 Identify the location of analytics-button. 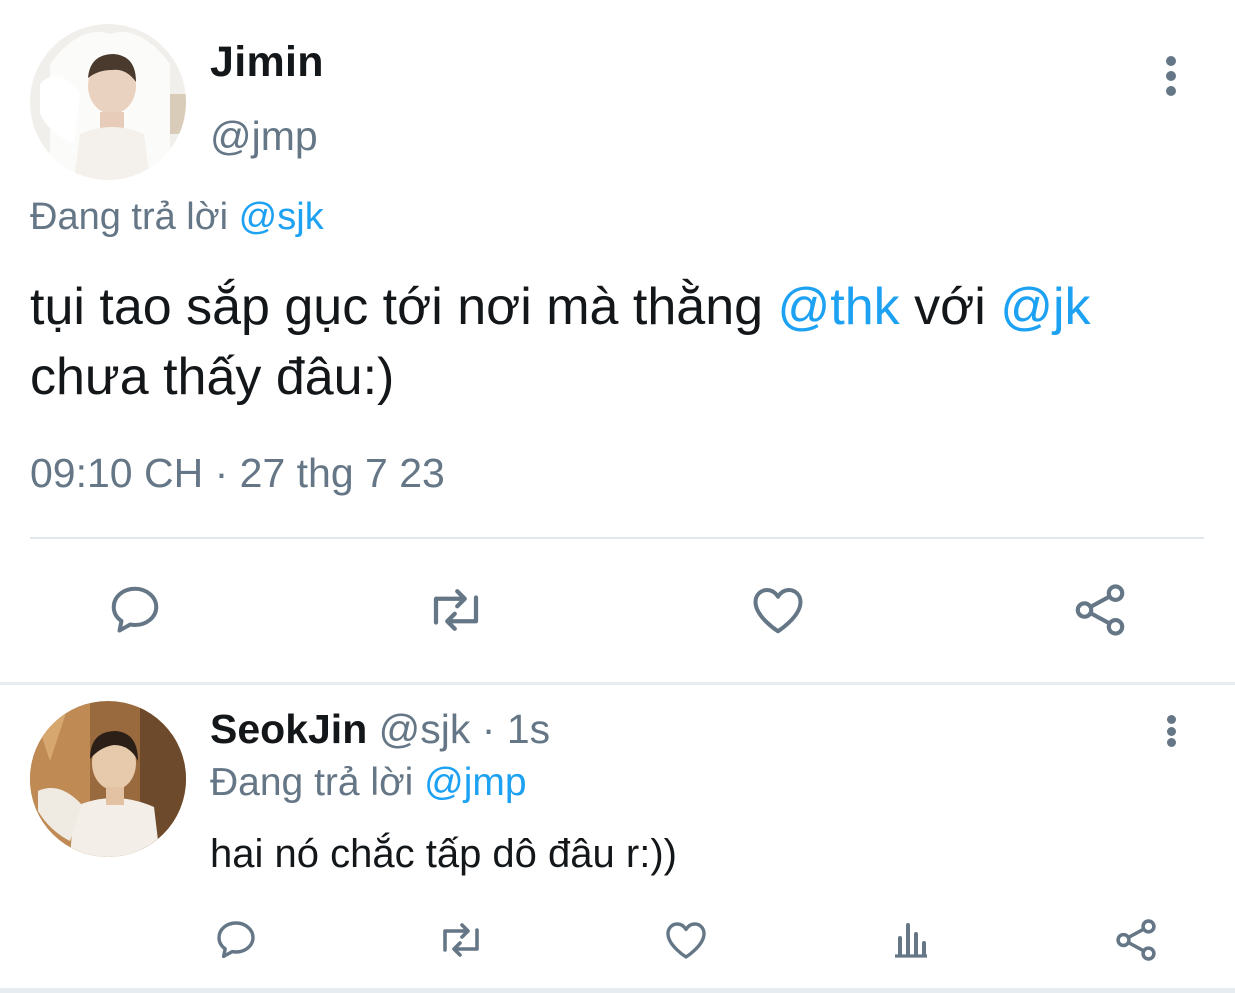
(911, 940).